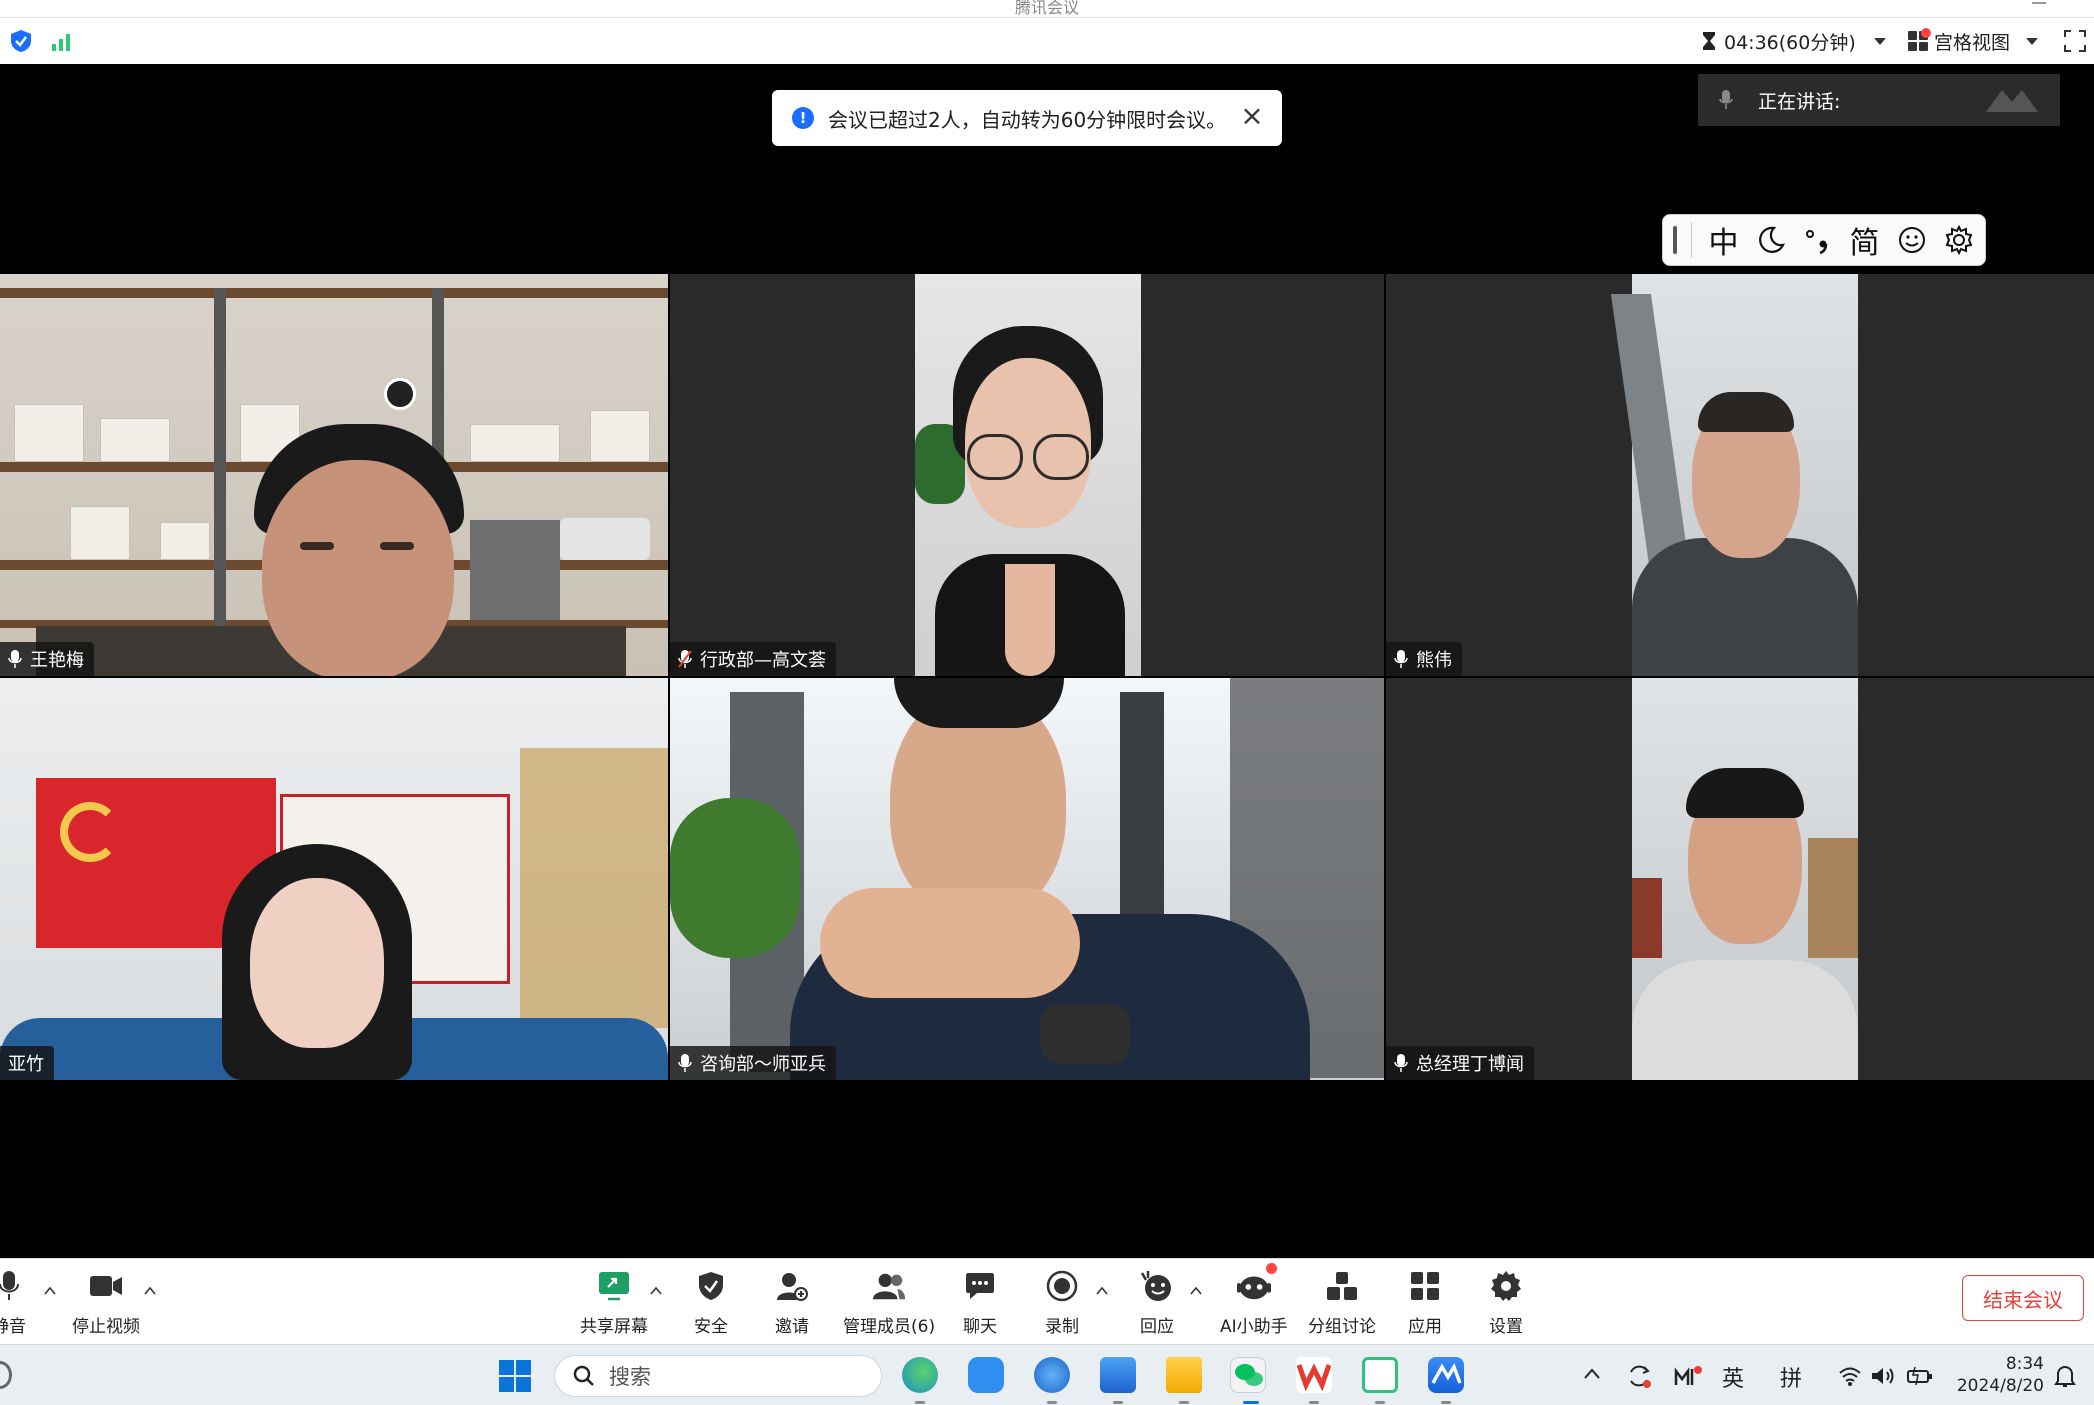  What do you see at coordinates (57, 660) in the screenshot?
I see `participant-name: 王艳梅` at bounding box center [57, 660].